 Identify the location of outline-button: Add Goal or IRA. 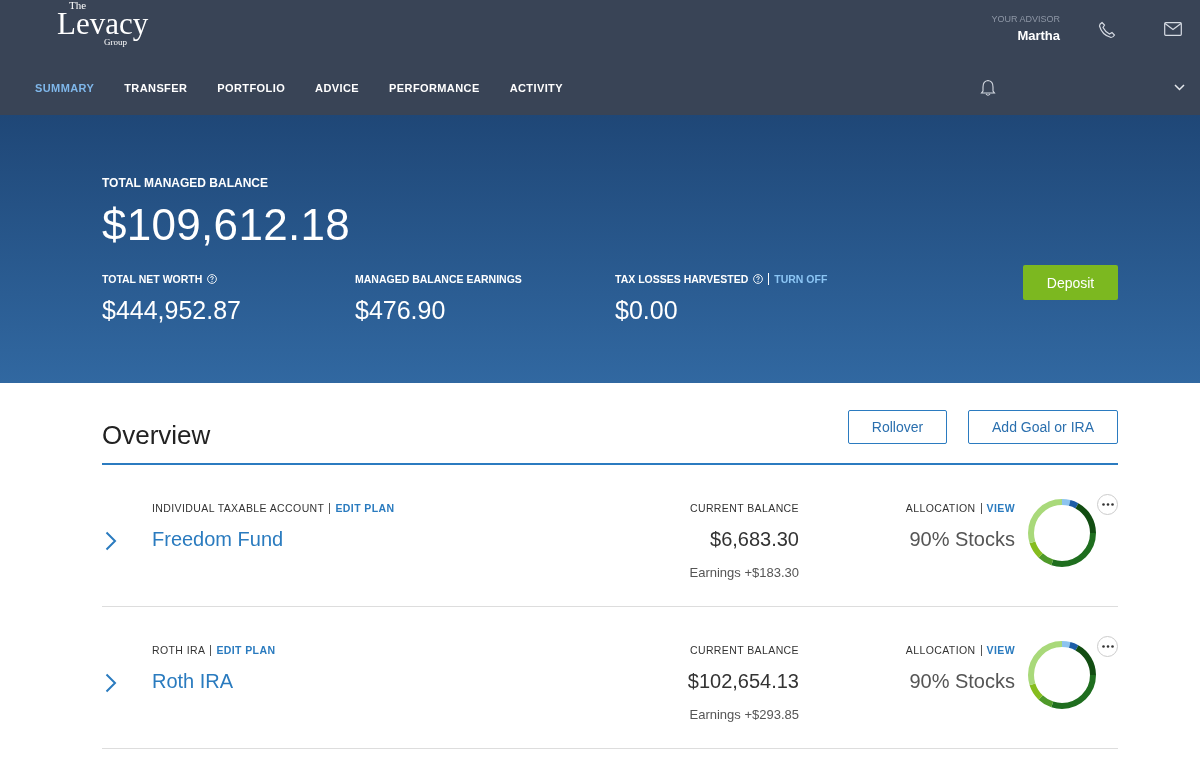
(1043, 427).